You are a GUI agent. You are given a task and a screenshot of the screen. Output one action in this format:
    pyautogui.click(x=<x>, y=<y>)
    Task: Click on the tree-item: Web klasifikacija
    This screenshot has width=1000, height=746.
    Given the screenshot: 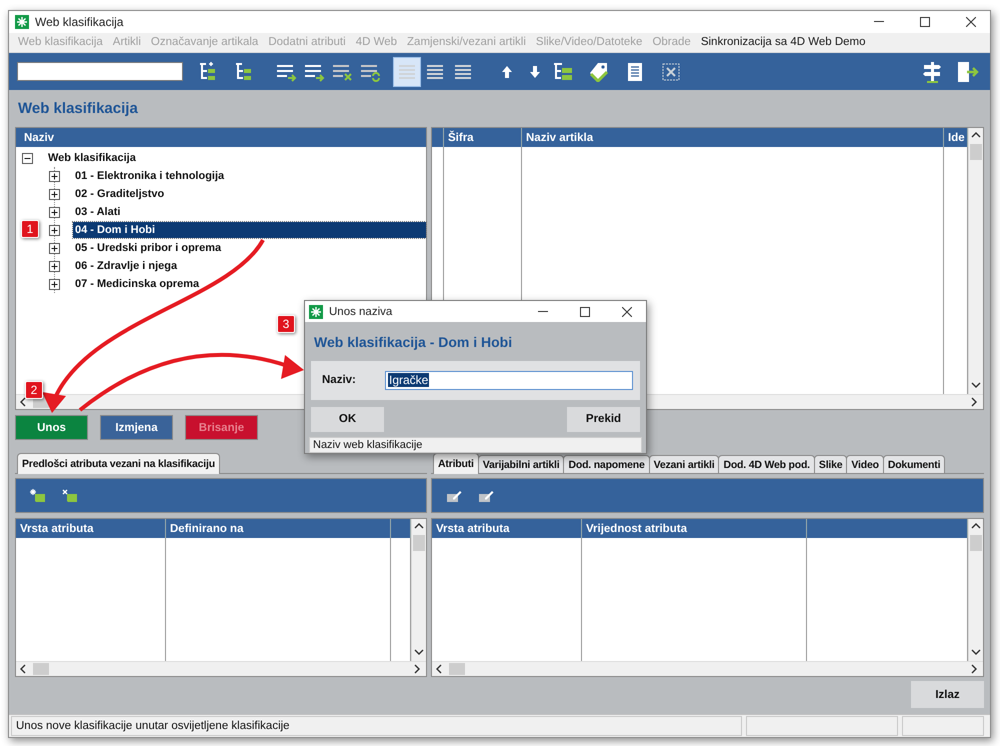 What is the action you would take?
    pyautogui.click(x=224, y=158)
    